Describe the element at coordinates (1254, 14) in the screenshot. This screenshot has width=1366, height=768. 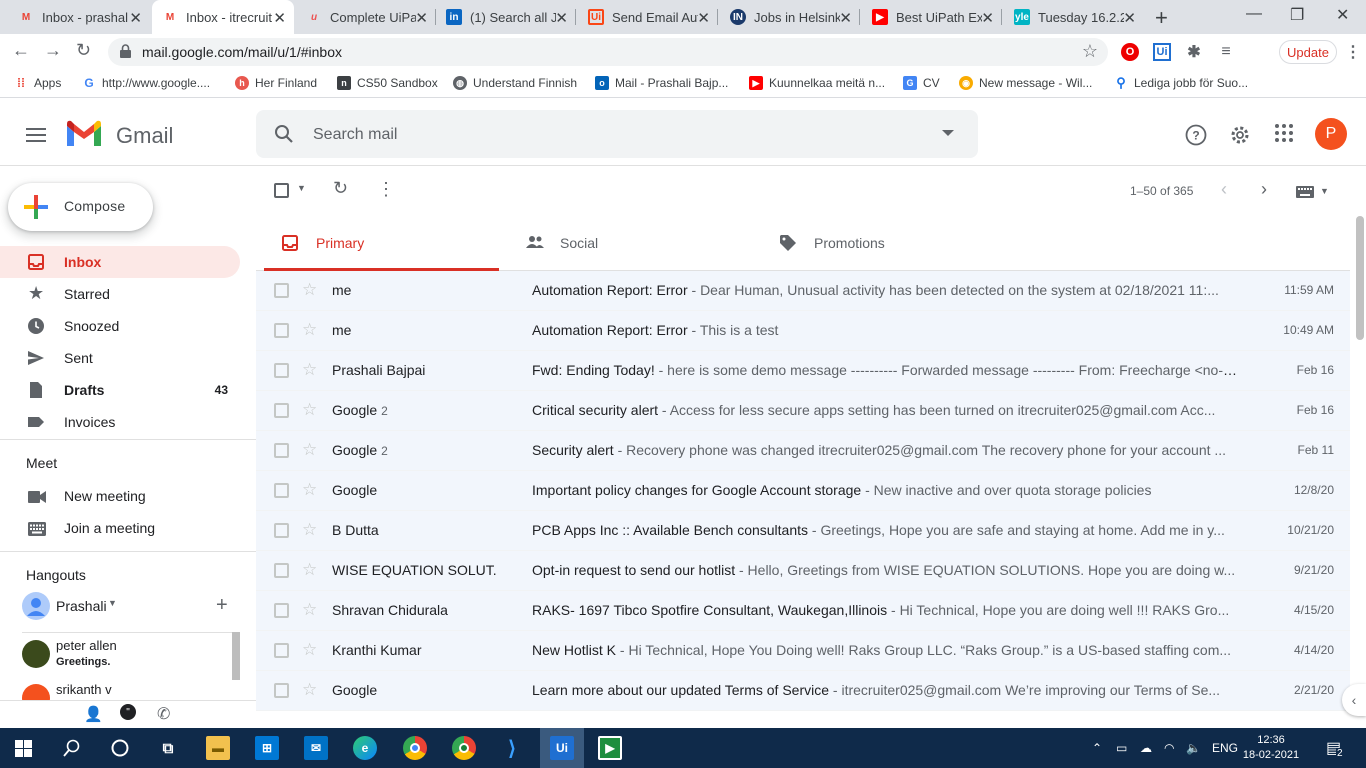
I see `minimize-icon: —` at that location.